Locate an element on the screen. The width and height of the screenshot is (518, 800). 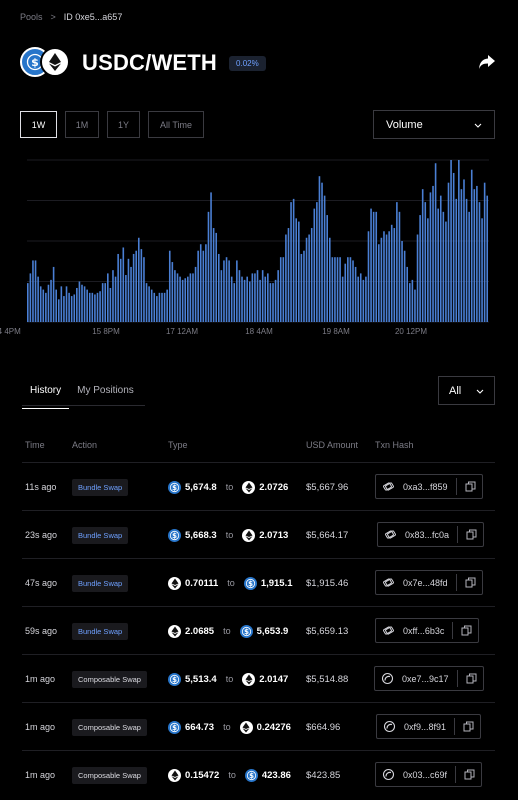
txn-hash-link: 0xa3...f859 is located at coordinates (425, 487).